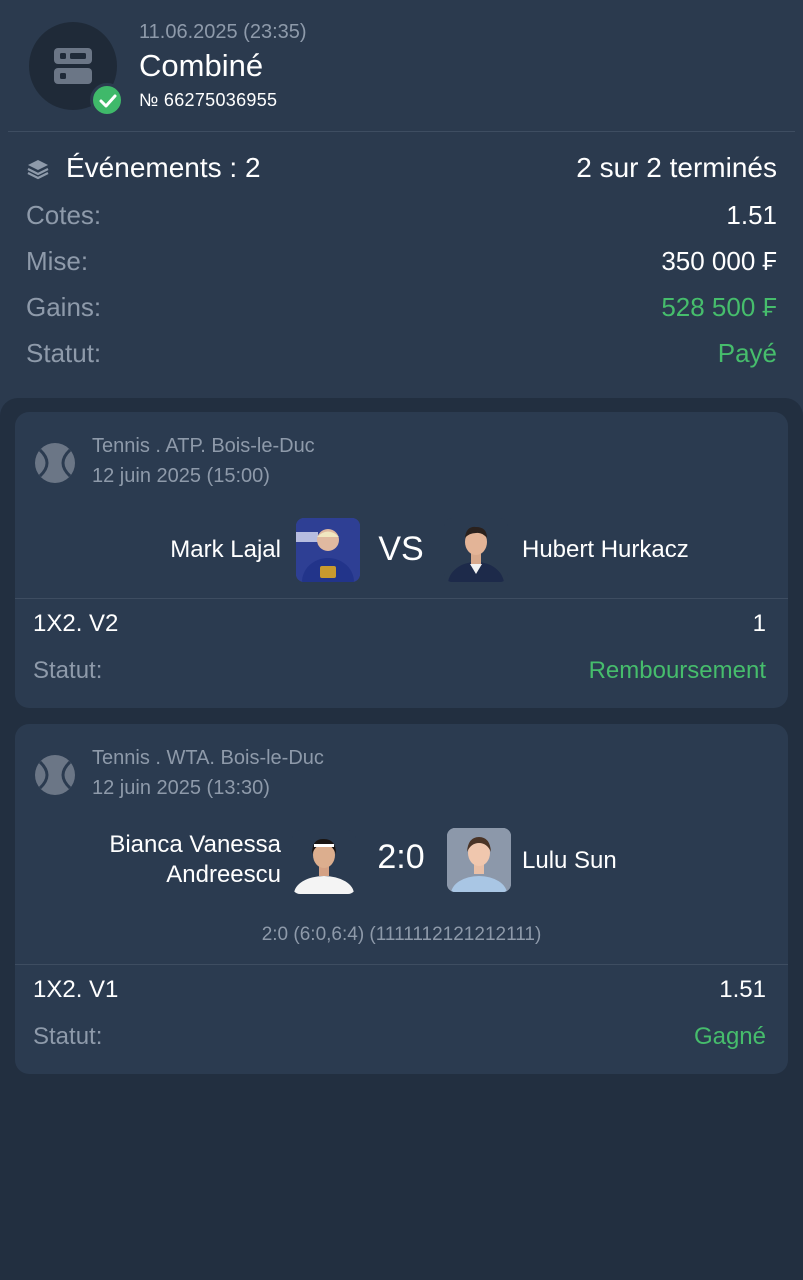 Image resolution: width=803 pixels, height=1280 pixels. I want to click on score-detail: 2:0 (6:0,6:4) (1111112121212111), so click(401, 934).